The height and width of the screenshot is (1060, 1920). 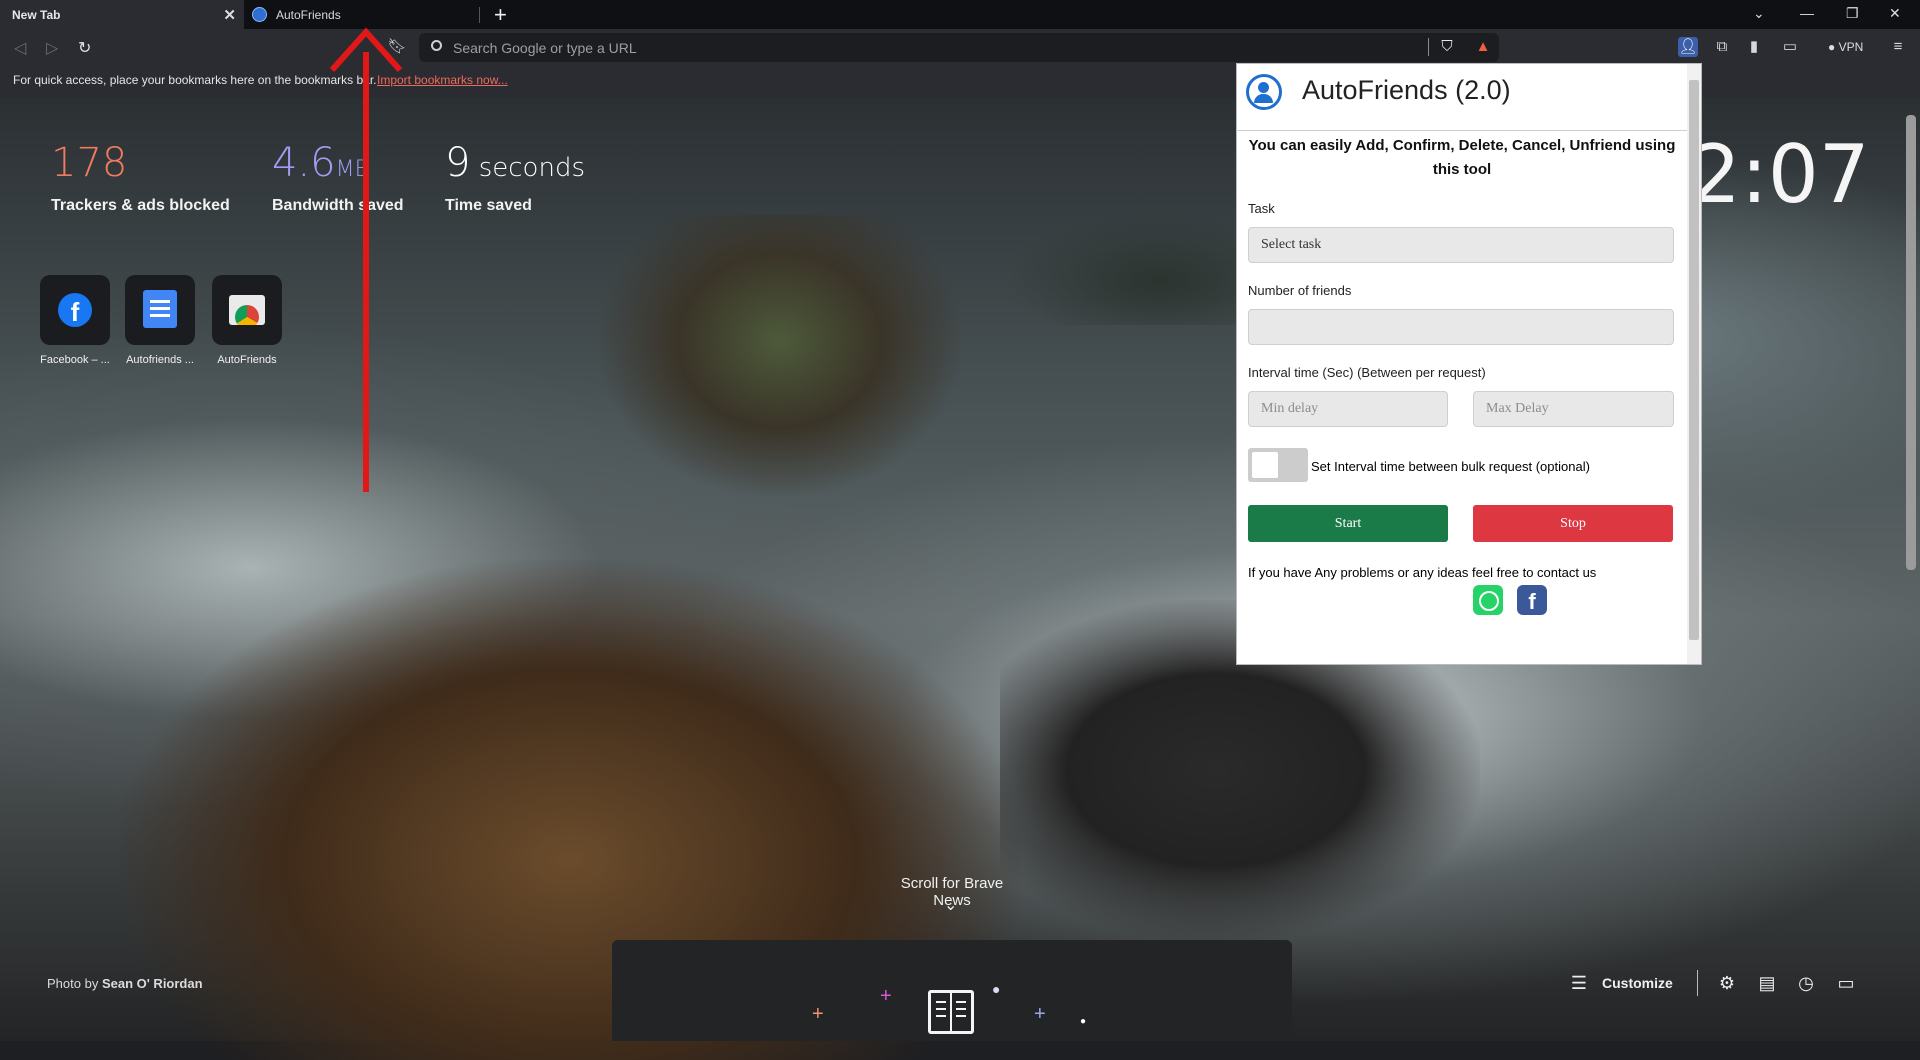 I want to click on bandwidth-saved-label: Bandwidth saved, so click(x=338, y=205).